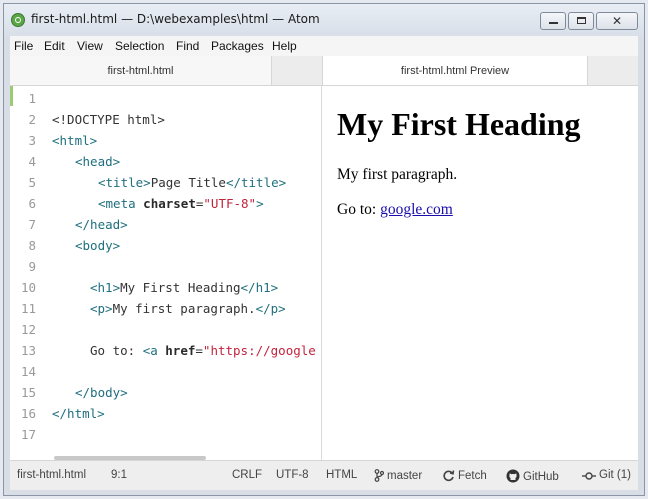  What do you see at coordinates (150, 350) in the screenshot?
I see `a-open-tag: <a` at bounding box center [150, 350].